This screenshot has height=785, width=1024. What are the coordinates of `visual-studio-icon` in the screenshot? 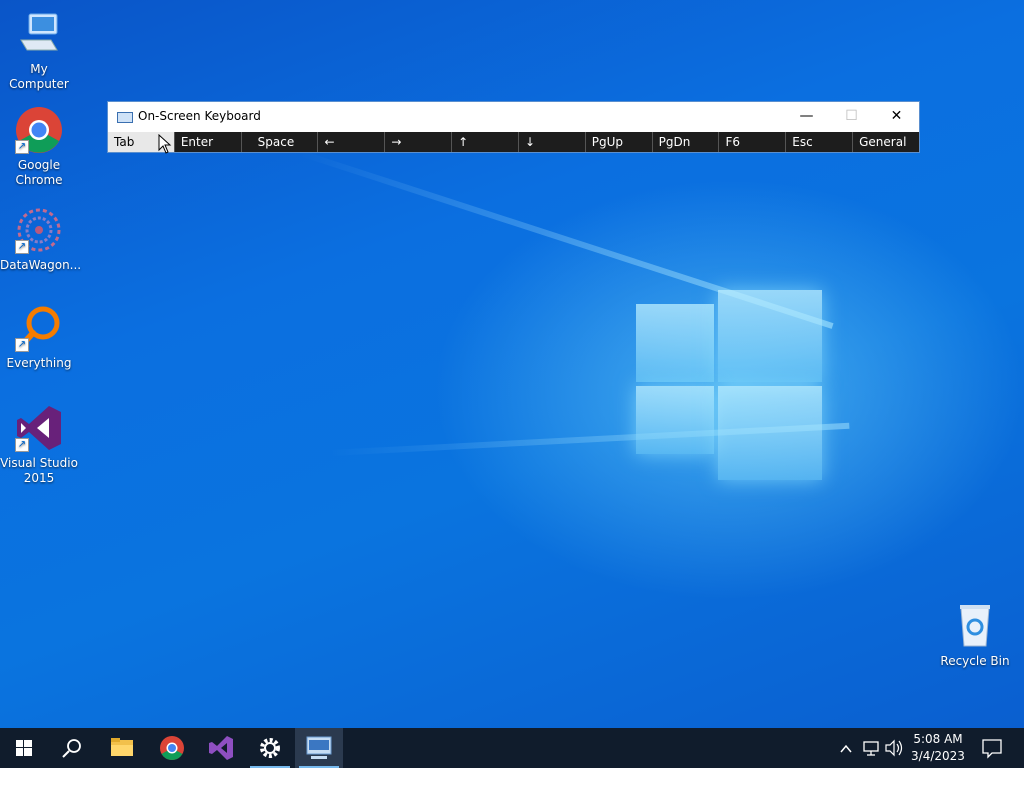 It's located at (221, 748).